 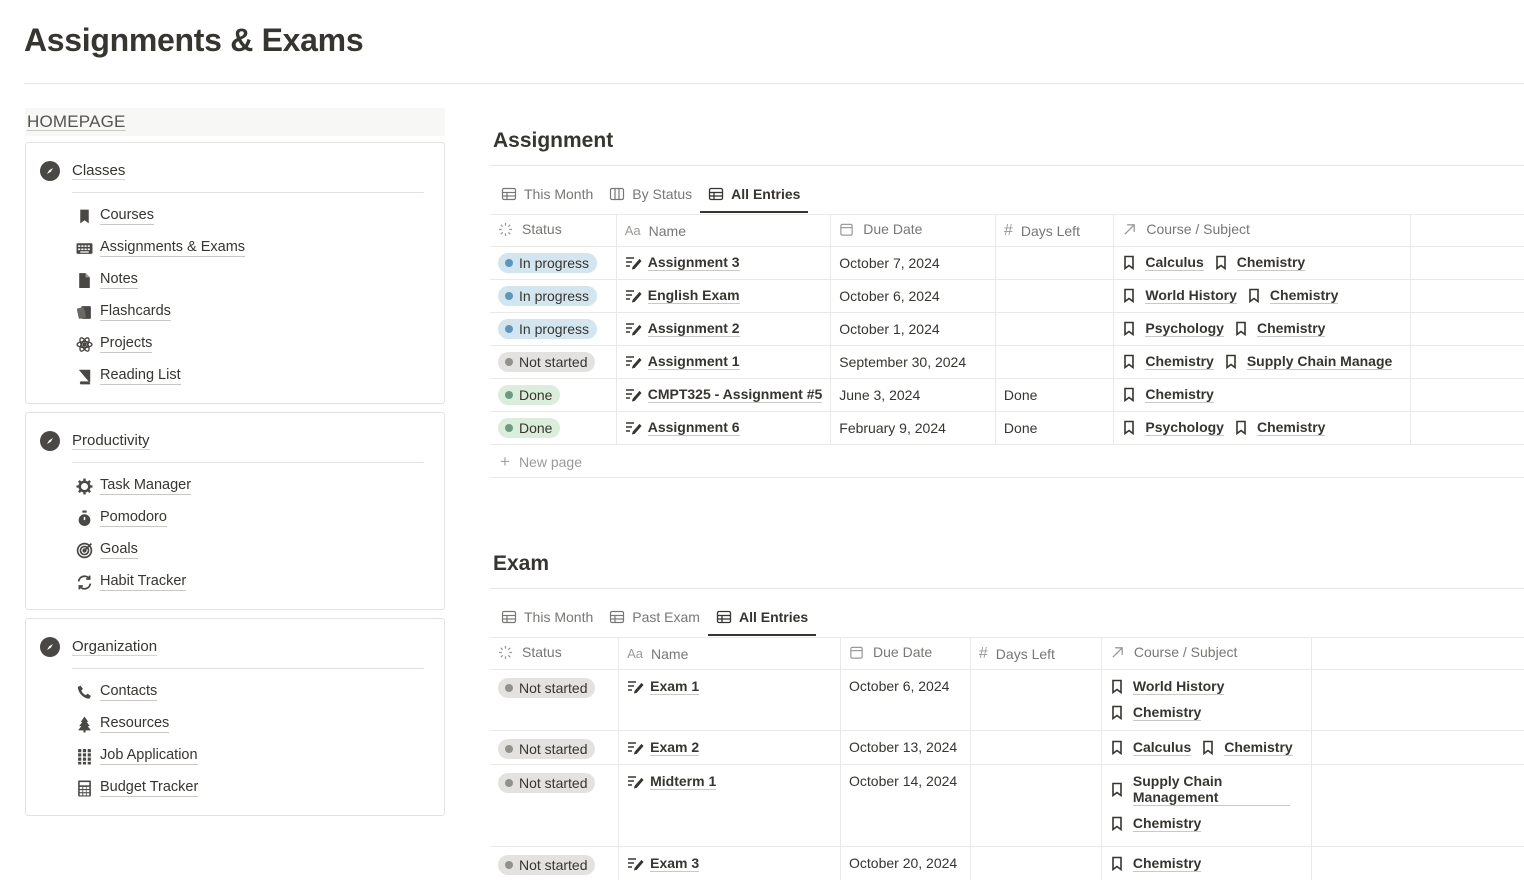 What do you see at coordinates (913, 263) in the screenshot?
I see `due-date-cell: October 7, 2024` at bounding box center [913, 263].